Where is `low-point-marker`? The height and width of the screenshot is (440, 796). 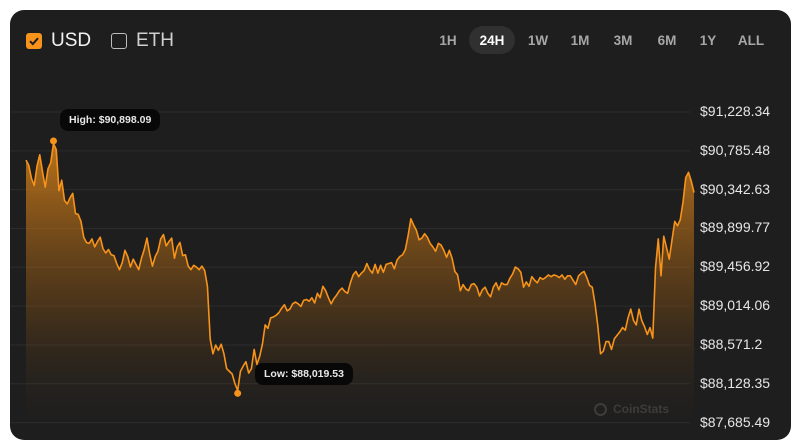 low-point-marker is located at coordinates (238, 393).